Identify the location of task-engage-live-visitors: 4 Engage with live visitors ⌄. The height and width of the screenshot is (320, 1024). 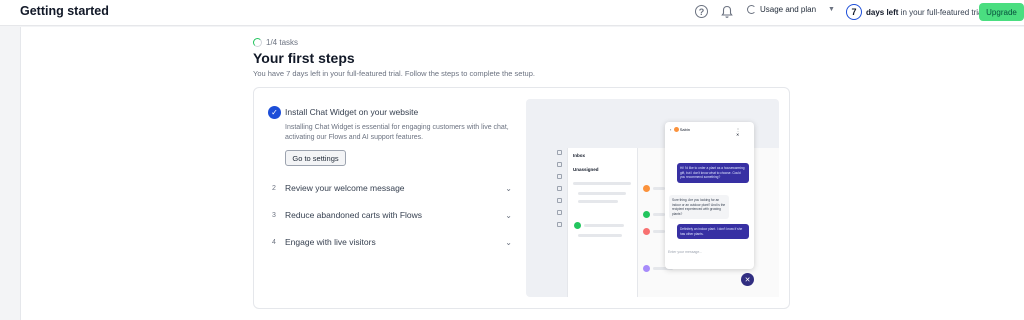
(390, 242).